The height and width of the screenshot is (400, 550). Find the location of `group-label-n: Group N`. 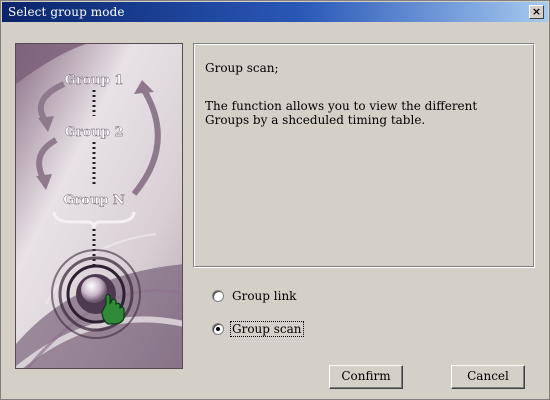

group-label-n: Group N is located at coordinates (94, 200).